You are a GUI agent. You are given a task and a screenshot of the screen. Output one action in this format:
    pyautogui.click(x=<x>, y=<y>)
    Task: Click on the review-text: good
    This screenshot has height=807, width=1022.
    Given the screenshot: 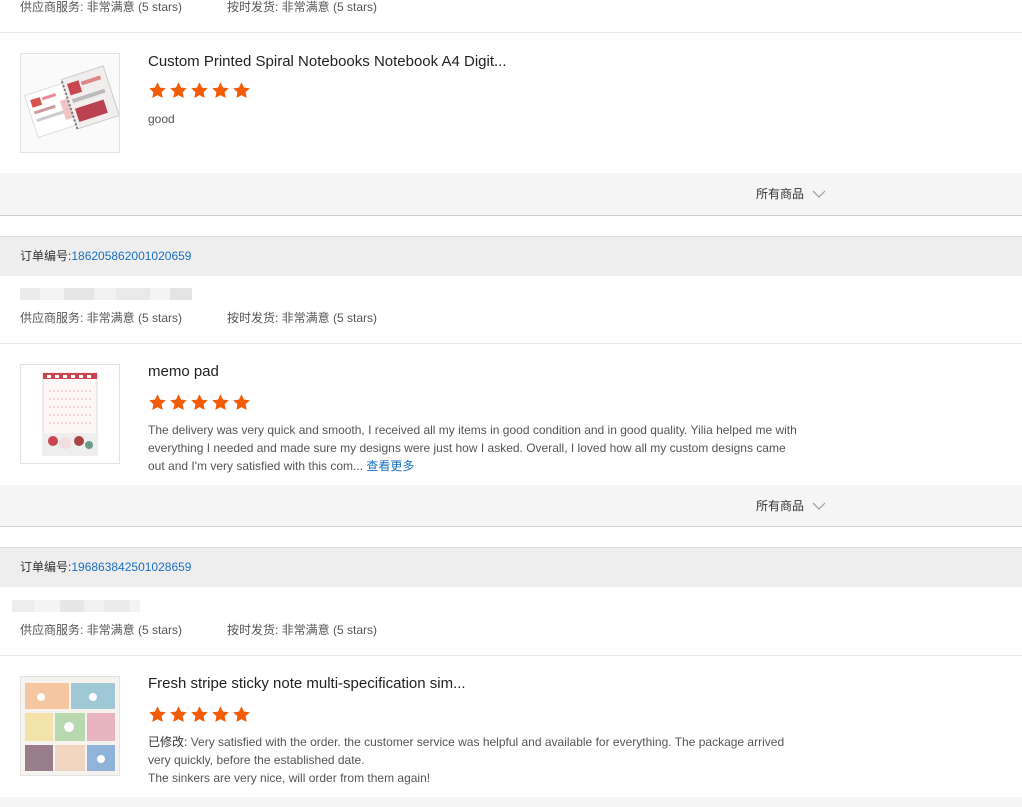 What is the action you would take?
    pyautogui.click(x=161, y=119)
    